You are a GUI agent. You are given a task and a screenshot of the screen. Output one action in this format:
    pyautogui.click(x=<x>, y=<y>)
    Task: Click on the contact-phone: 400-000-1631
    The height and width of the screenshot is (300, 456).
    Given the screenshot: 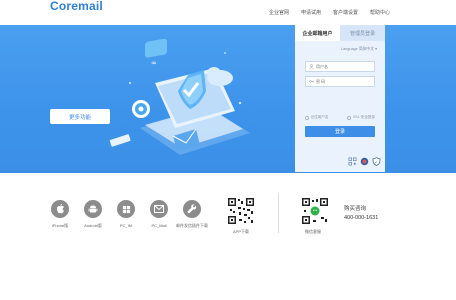 What is the action you would take?
    pyautogui.click(x=361, y=218)
    